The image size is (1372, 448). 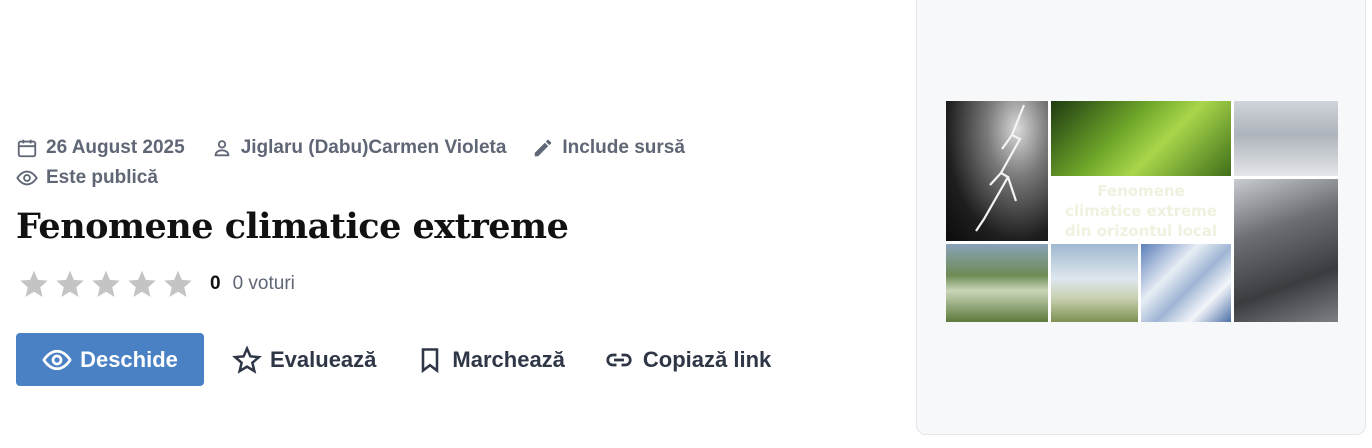 I want to click on page-title: Fenomene climatice extreme, so click(x=292, y=226).